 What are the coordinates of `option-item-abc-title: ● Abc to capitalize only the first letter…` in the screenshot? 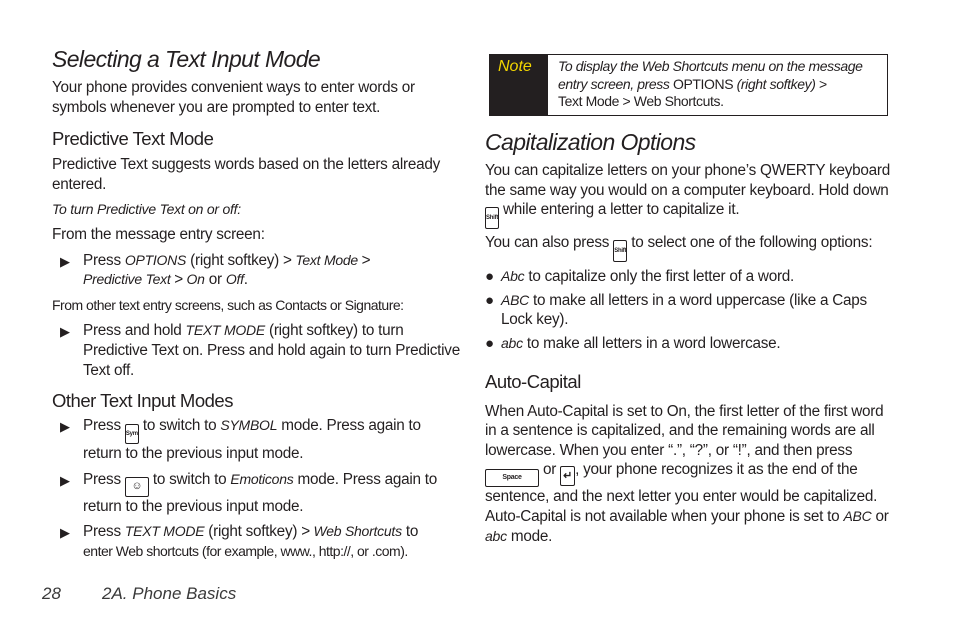 It's located at (640, 277).